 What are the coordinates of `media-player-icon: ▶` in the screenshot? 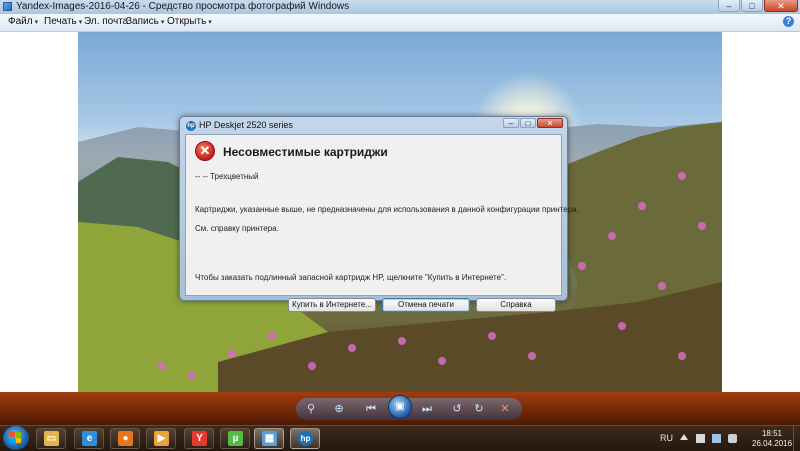 It's located at (161, 438).